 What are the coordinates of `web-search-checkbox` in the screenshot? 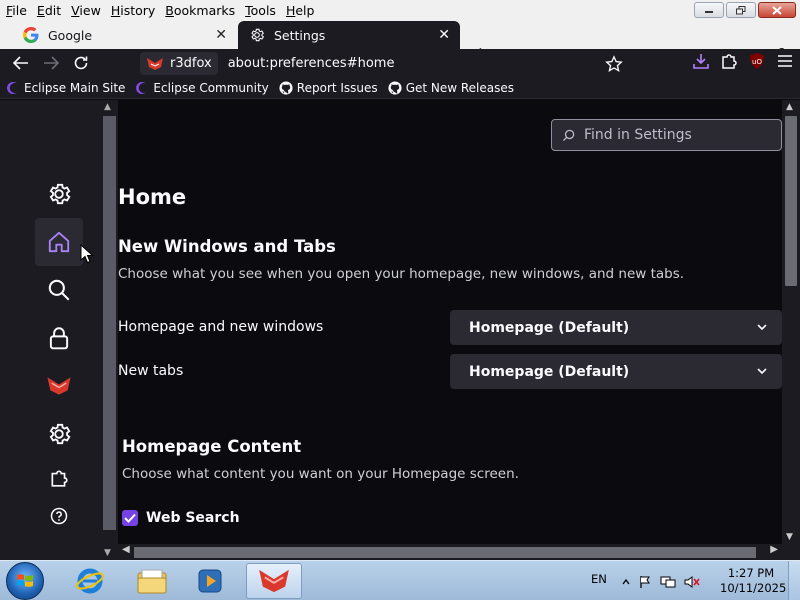 It's located at (130, 518).